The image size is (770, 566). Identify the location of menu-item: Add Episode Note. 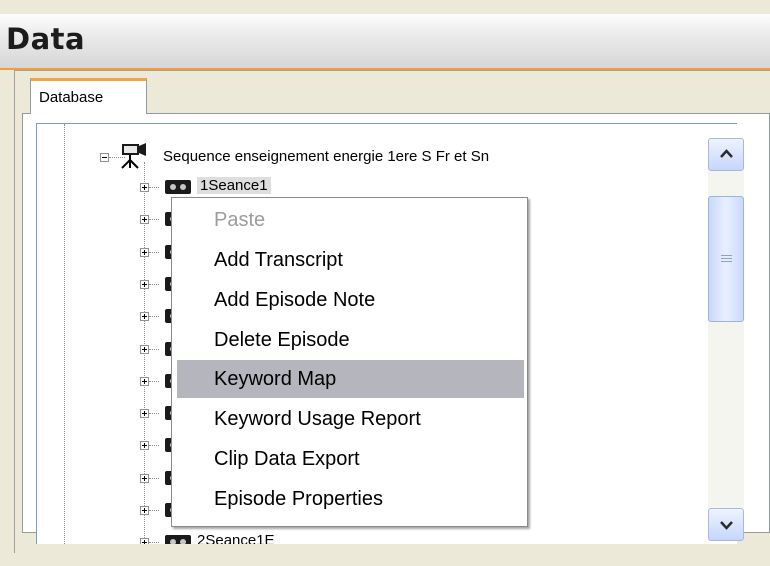
(350, 300).